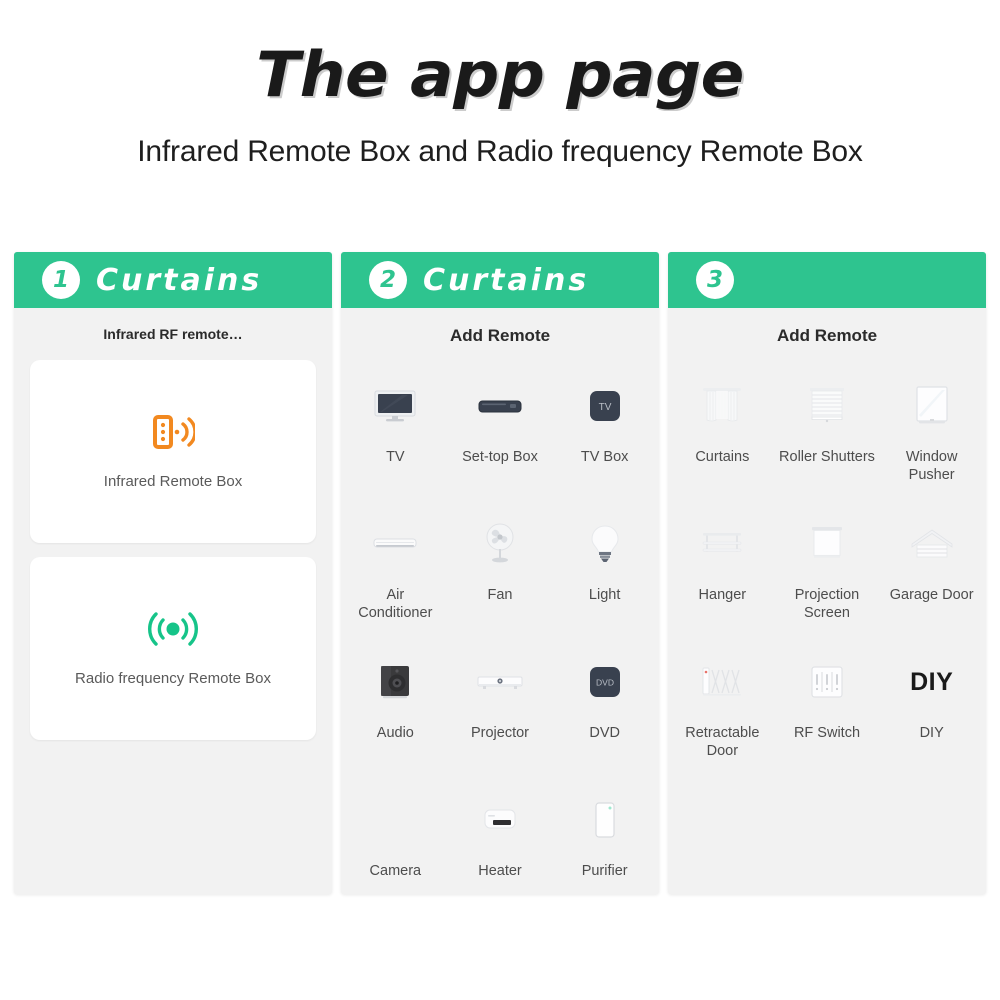  What do you see at coordinates (395, 544) in the screenshot?
I see `air-conditioner-icon` at bounding box center [395, 544].